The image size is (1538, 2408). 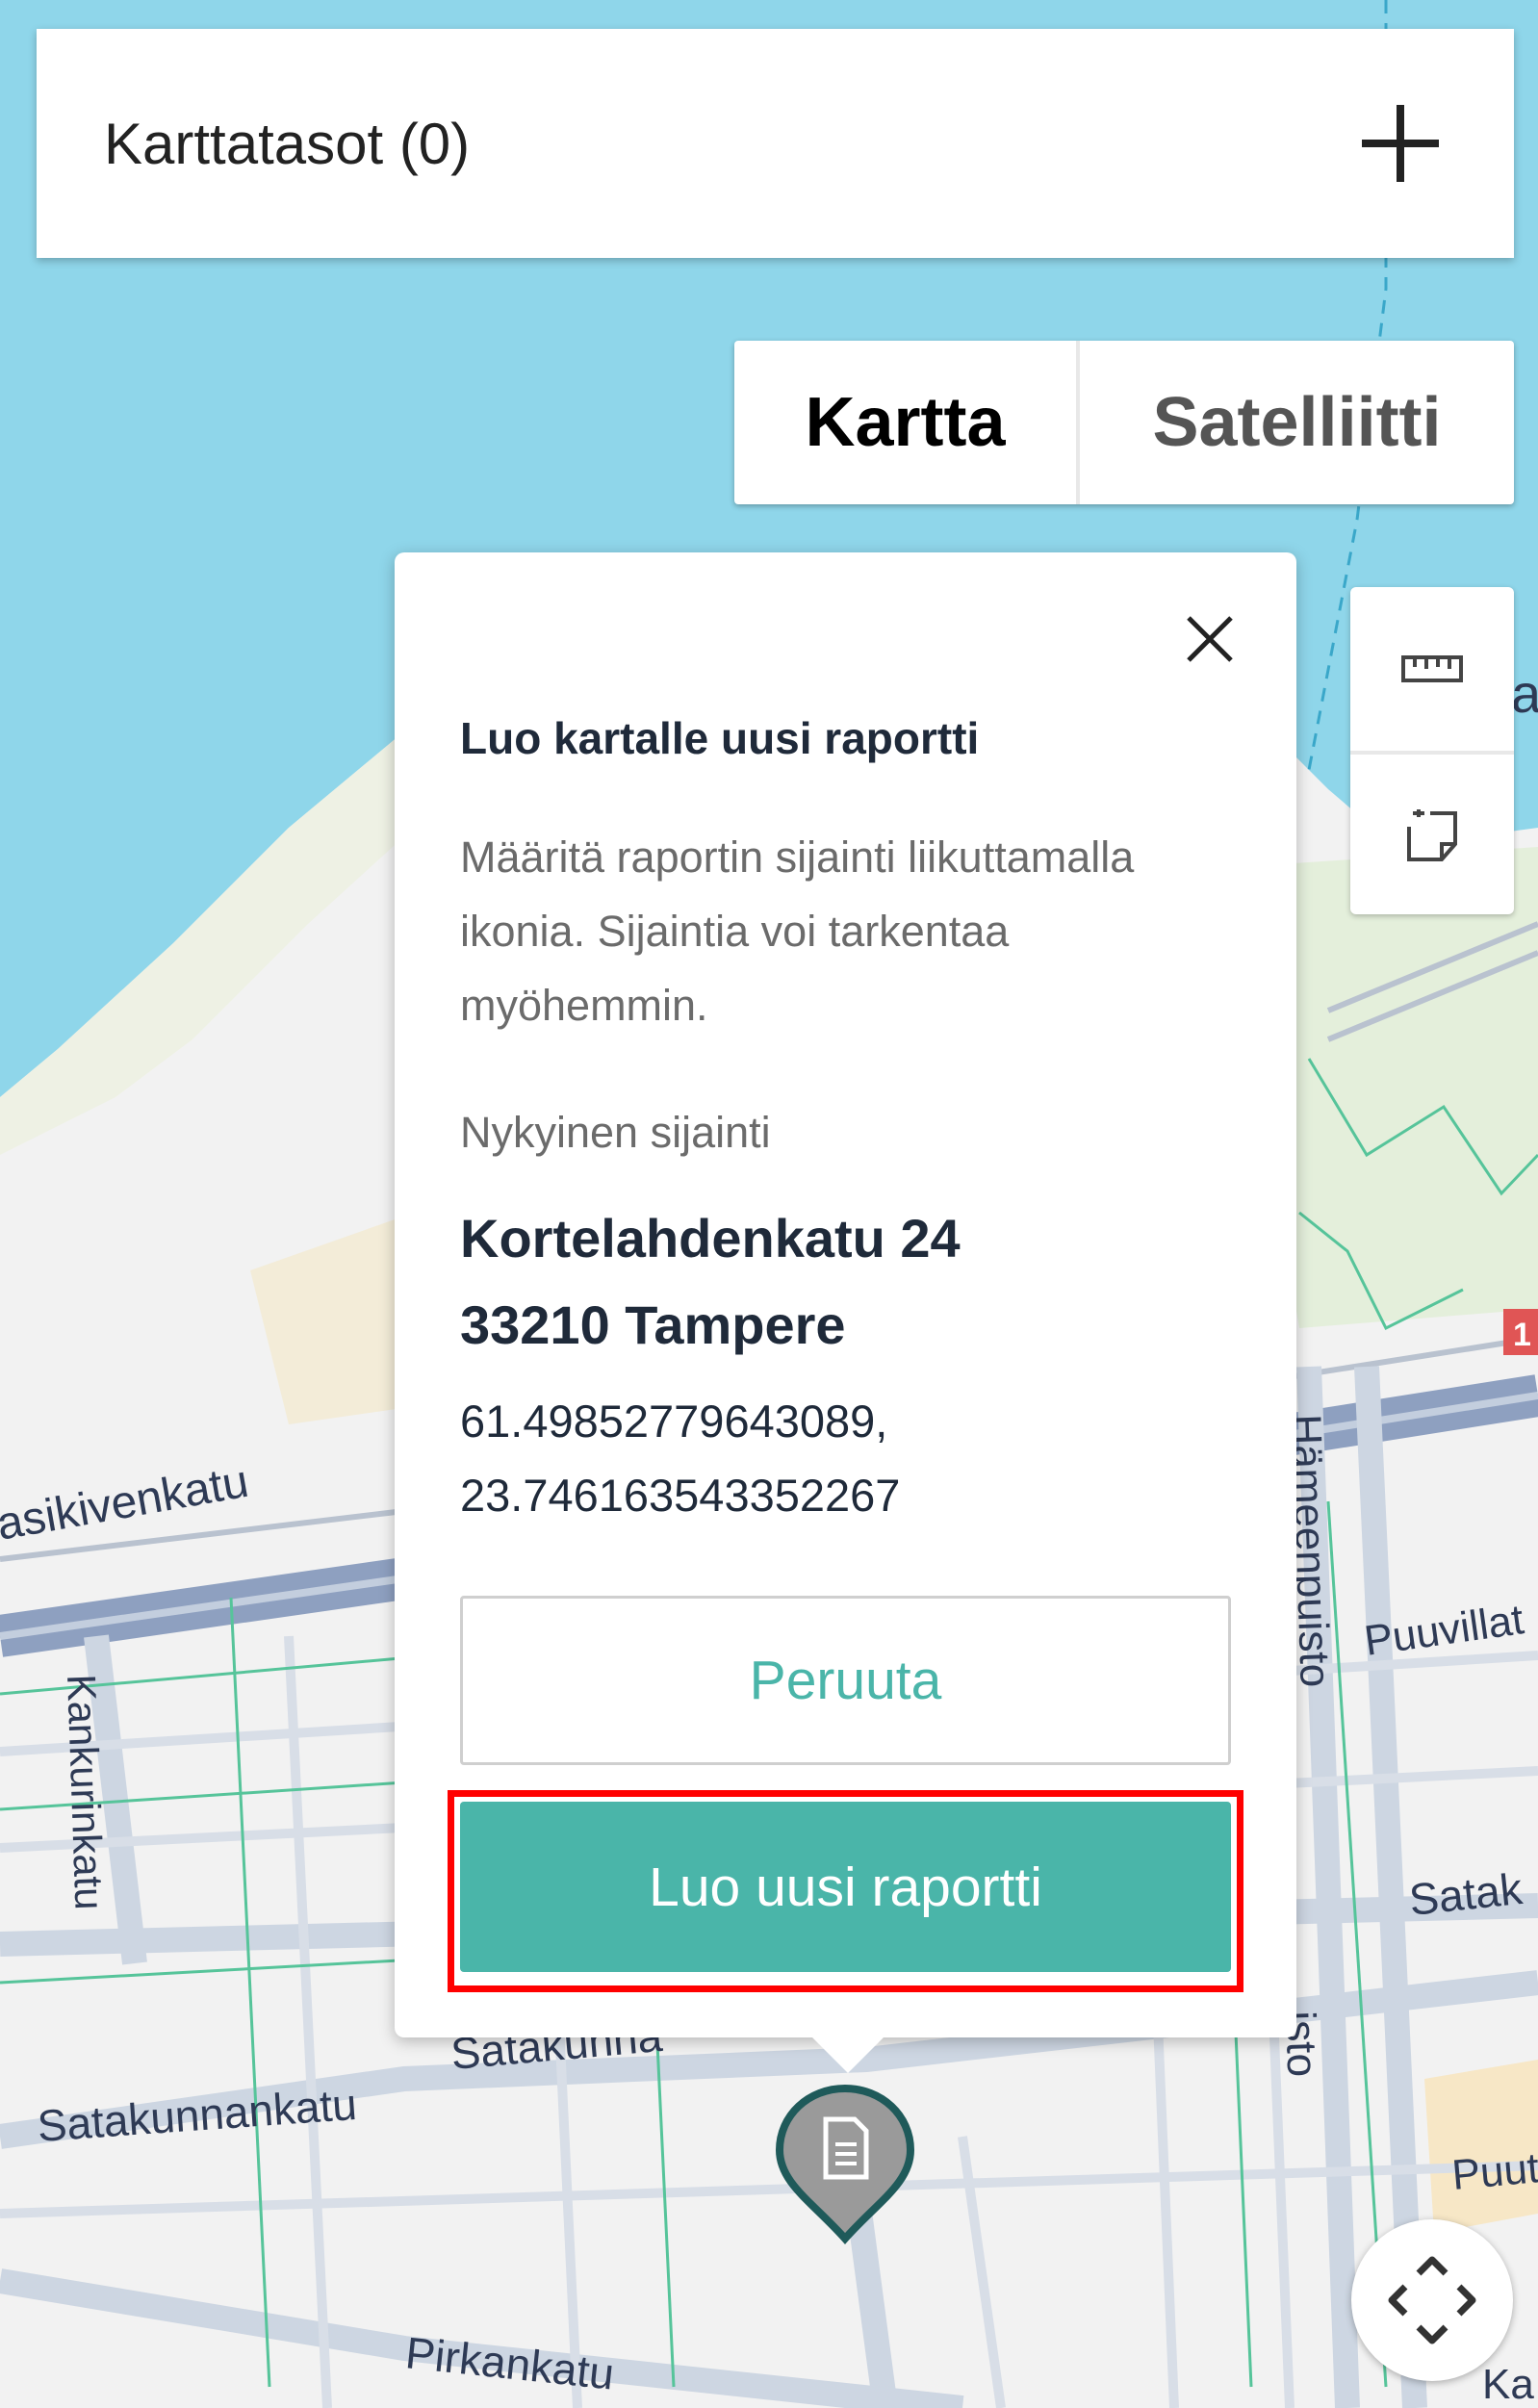 I want to click on address-city: 33210 Tampere, so click(x=653, y=1324).